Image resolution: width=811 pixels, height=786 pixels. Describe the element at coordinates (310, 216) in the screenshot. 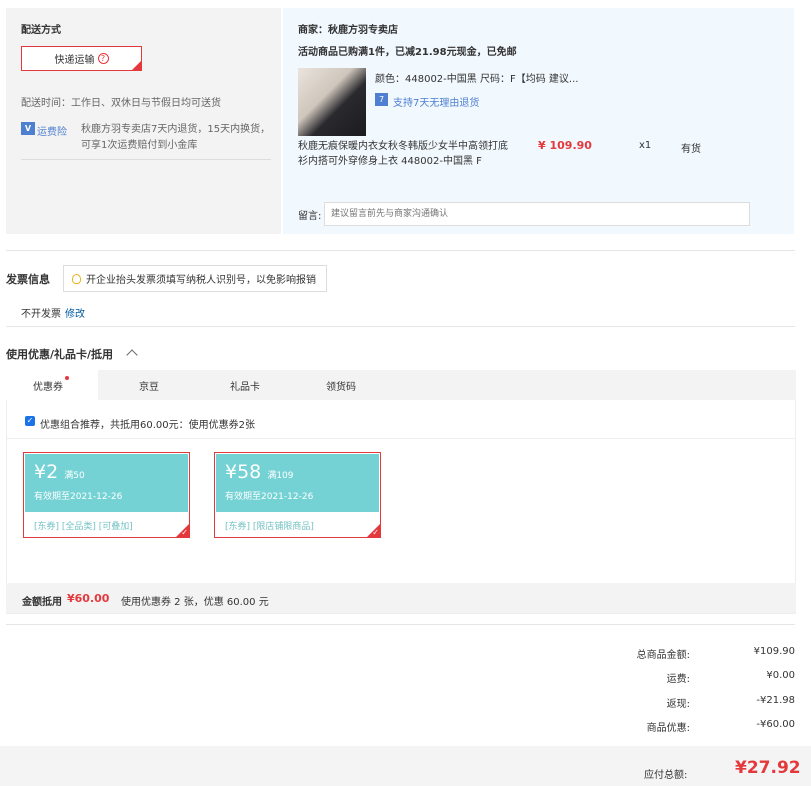

I see `remark-label: 留言:` at that location.